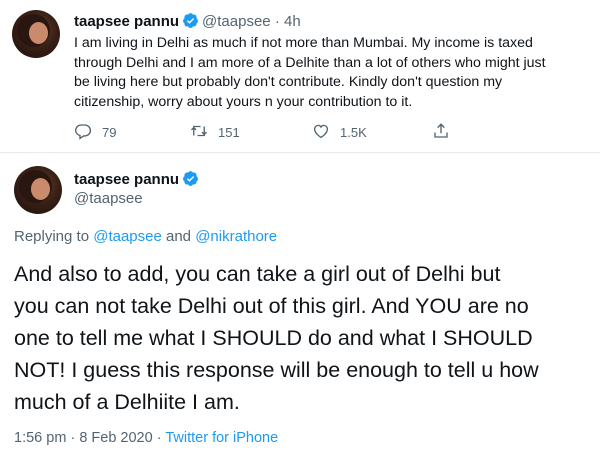 This screenshot has height=462, width=600. I want to click on tweet-header: taapsee pannu @taapsee · 4h, so click(187, 22).